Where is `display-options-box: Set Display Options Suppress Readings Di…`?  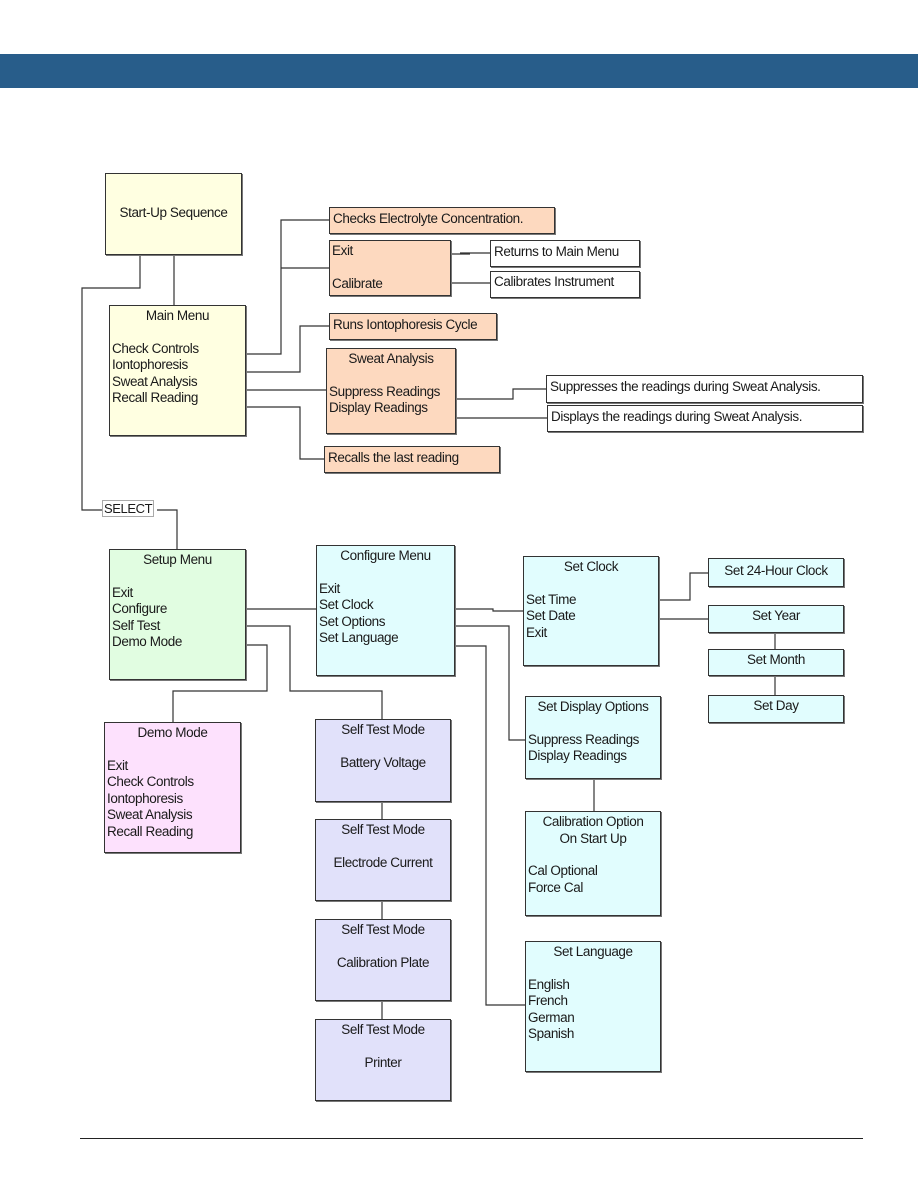
display-options-box: Set Display Options Suppress Readings Di… is located at coordinates (593, 737).